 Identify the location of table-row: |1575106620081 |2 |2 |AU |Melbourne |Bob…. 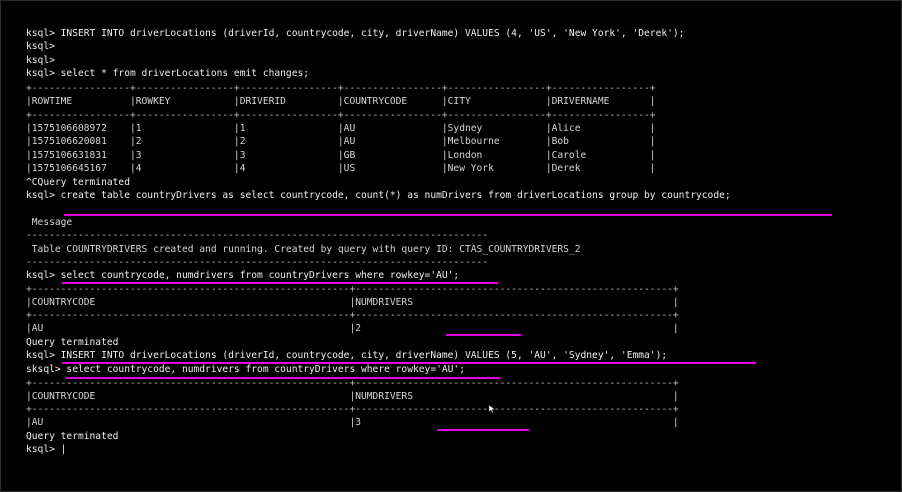
(341, 141).